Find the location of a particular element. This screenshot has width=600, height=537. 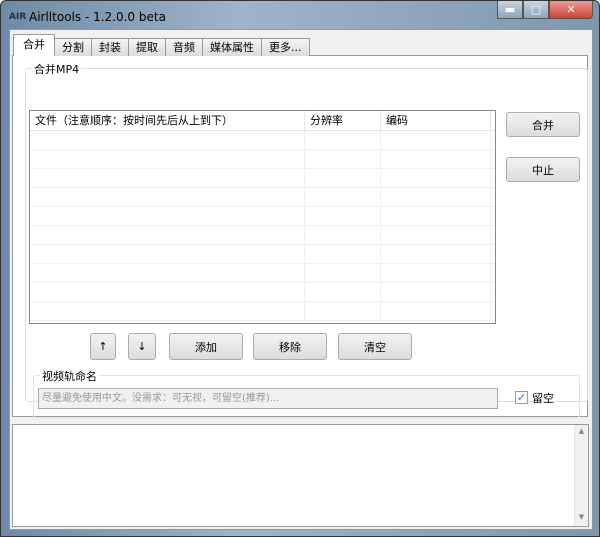

leave-empty-checkbox: ✓ is located at coordinates (521, 397).